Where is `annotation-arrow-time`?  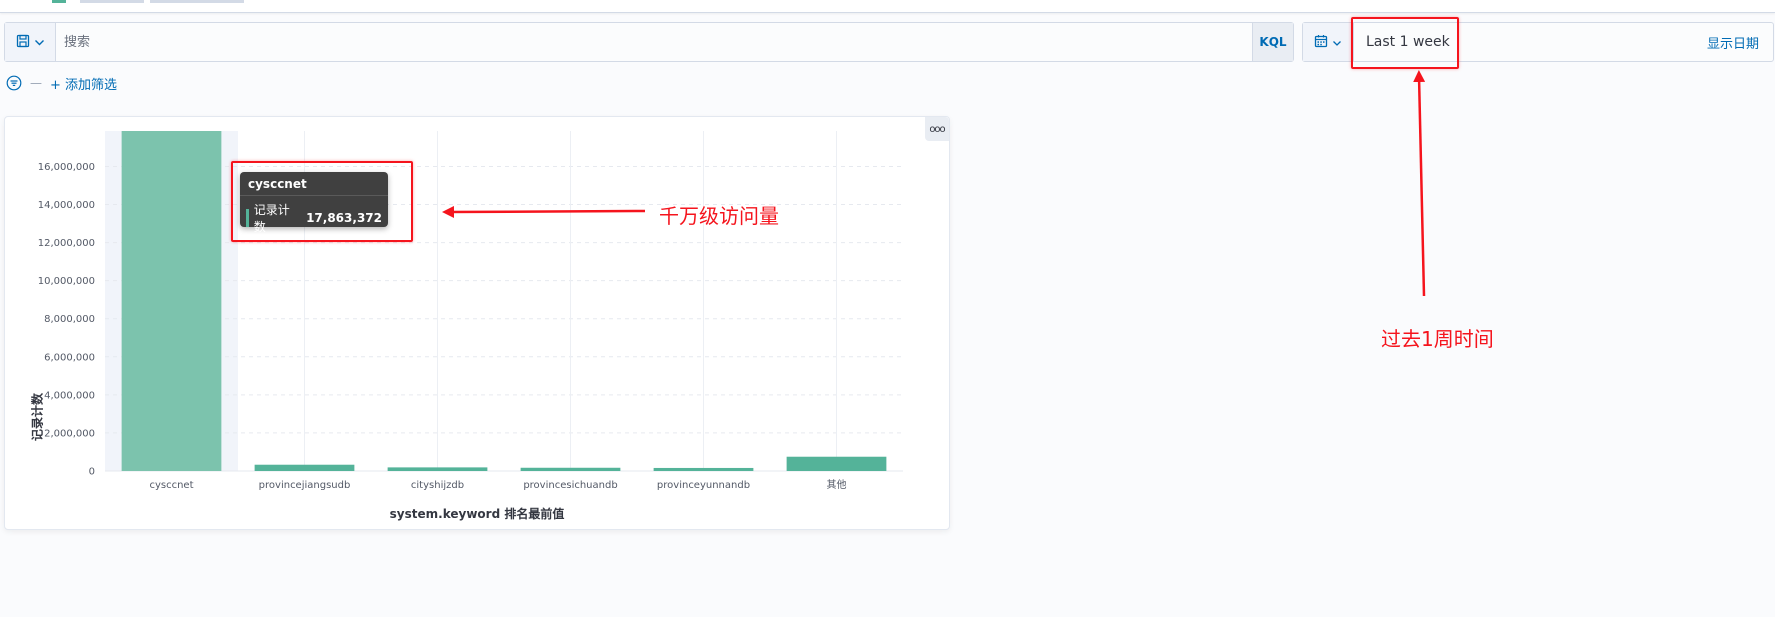 annotation-arrow-time is located at coordinates (1419, 183).